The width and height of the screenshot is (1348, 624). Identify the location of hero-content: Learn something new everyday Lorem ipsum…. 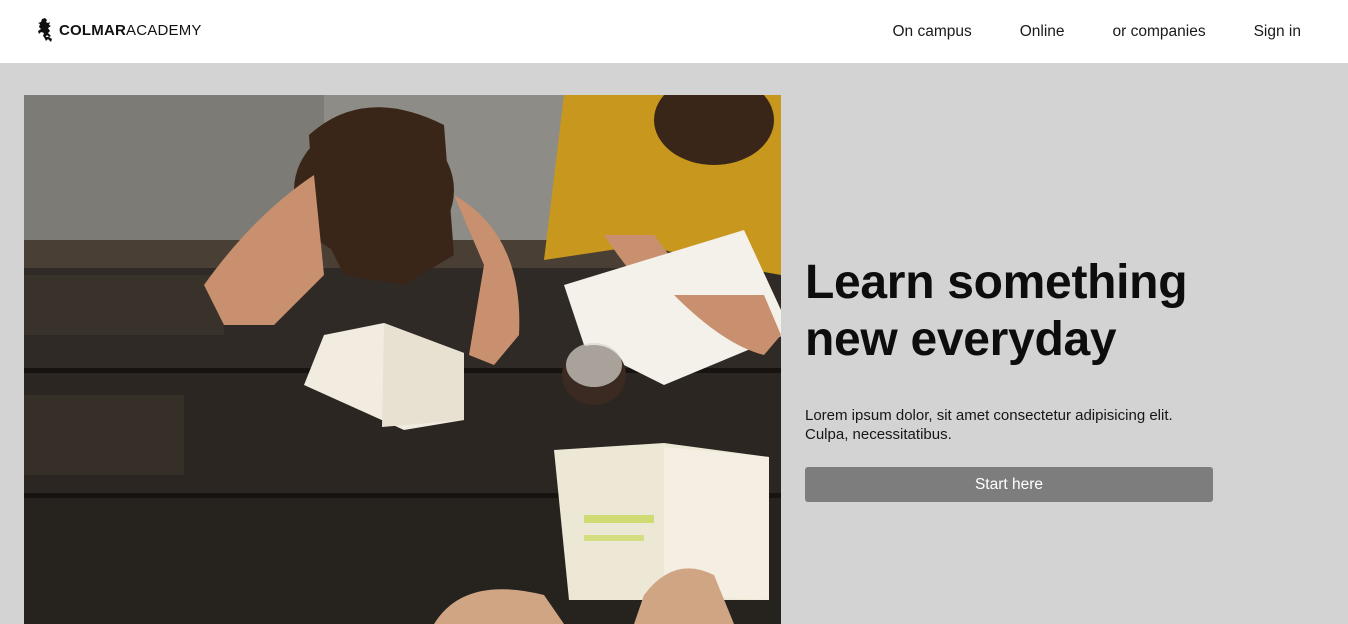
(1015, 378).